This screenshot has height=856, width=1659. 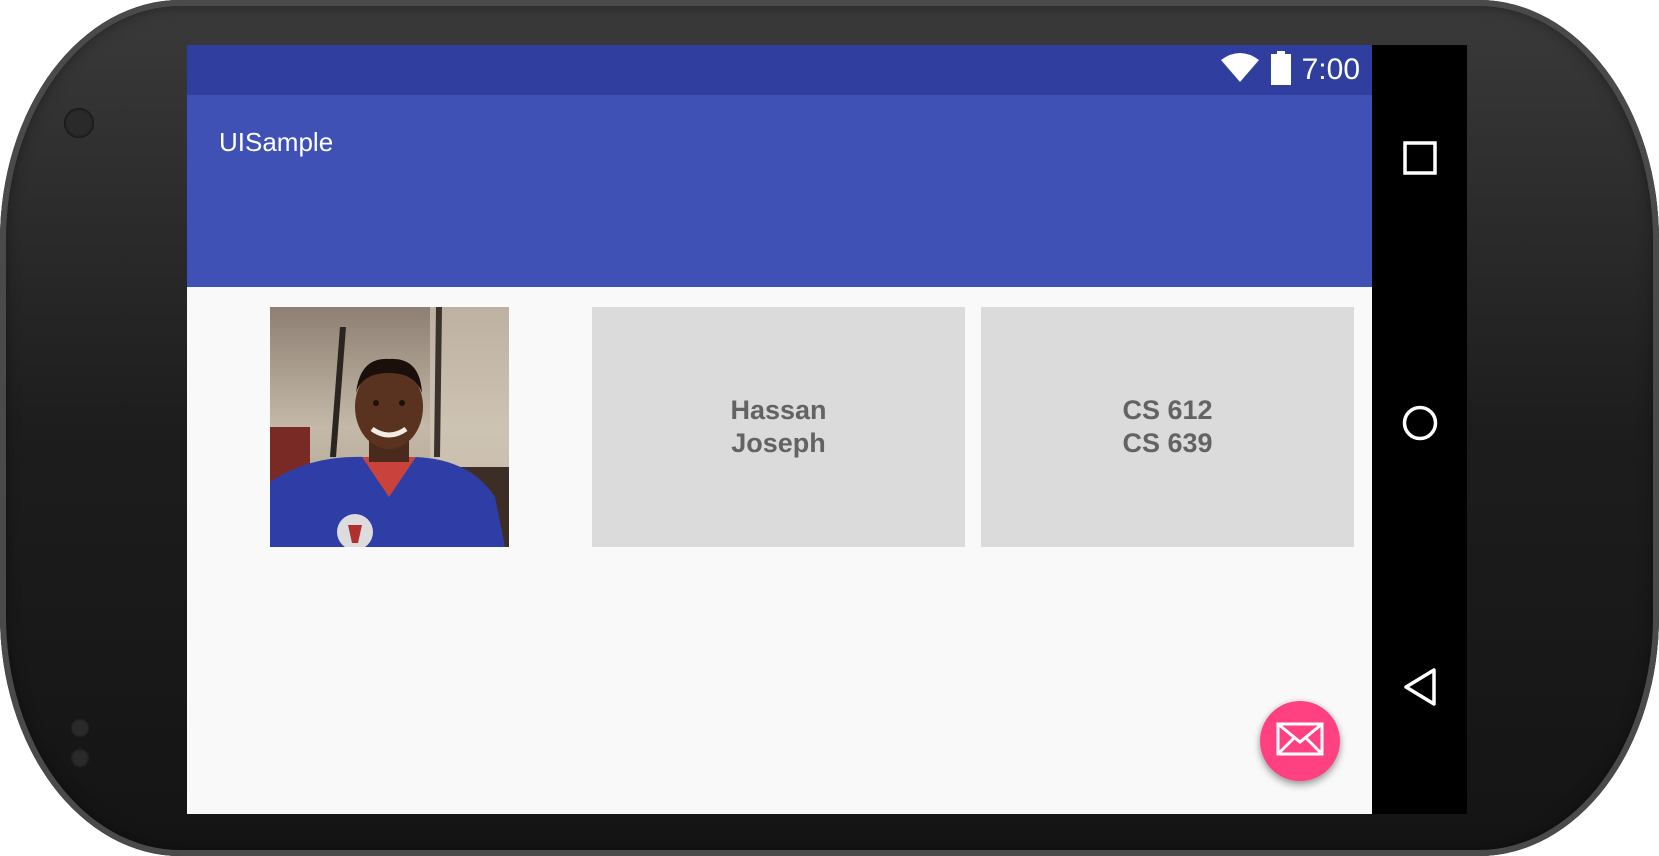 I want to click on back-icon, so click(x=1420, y=689).